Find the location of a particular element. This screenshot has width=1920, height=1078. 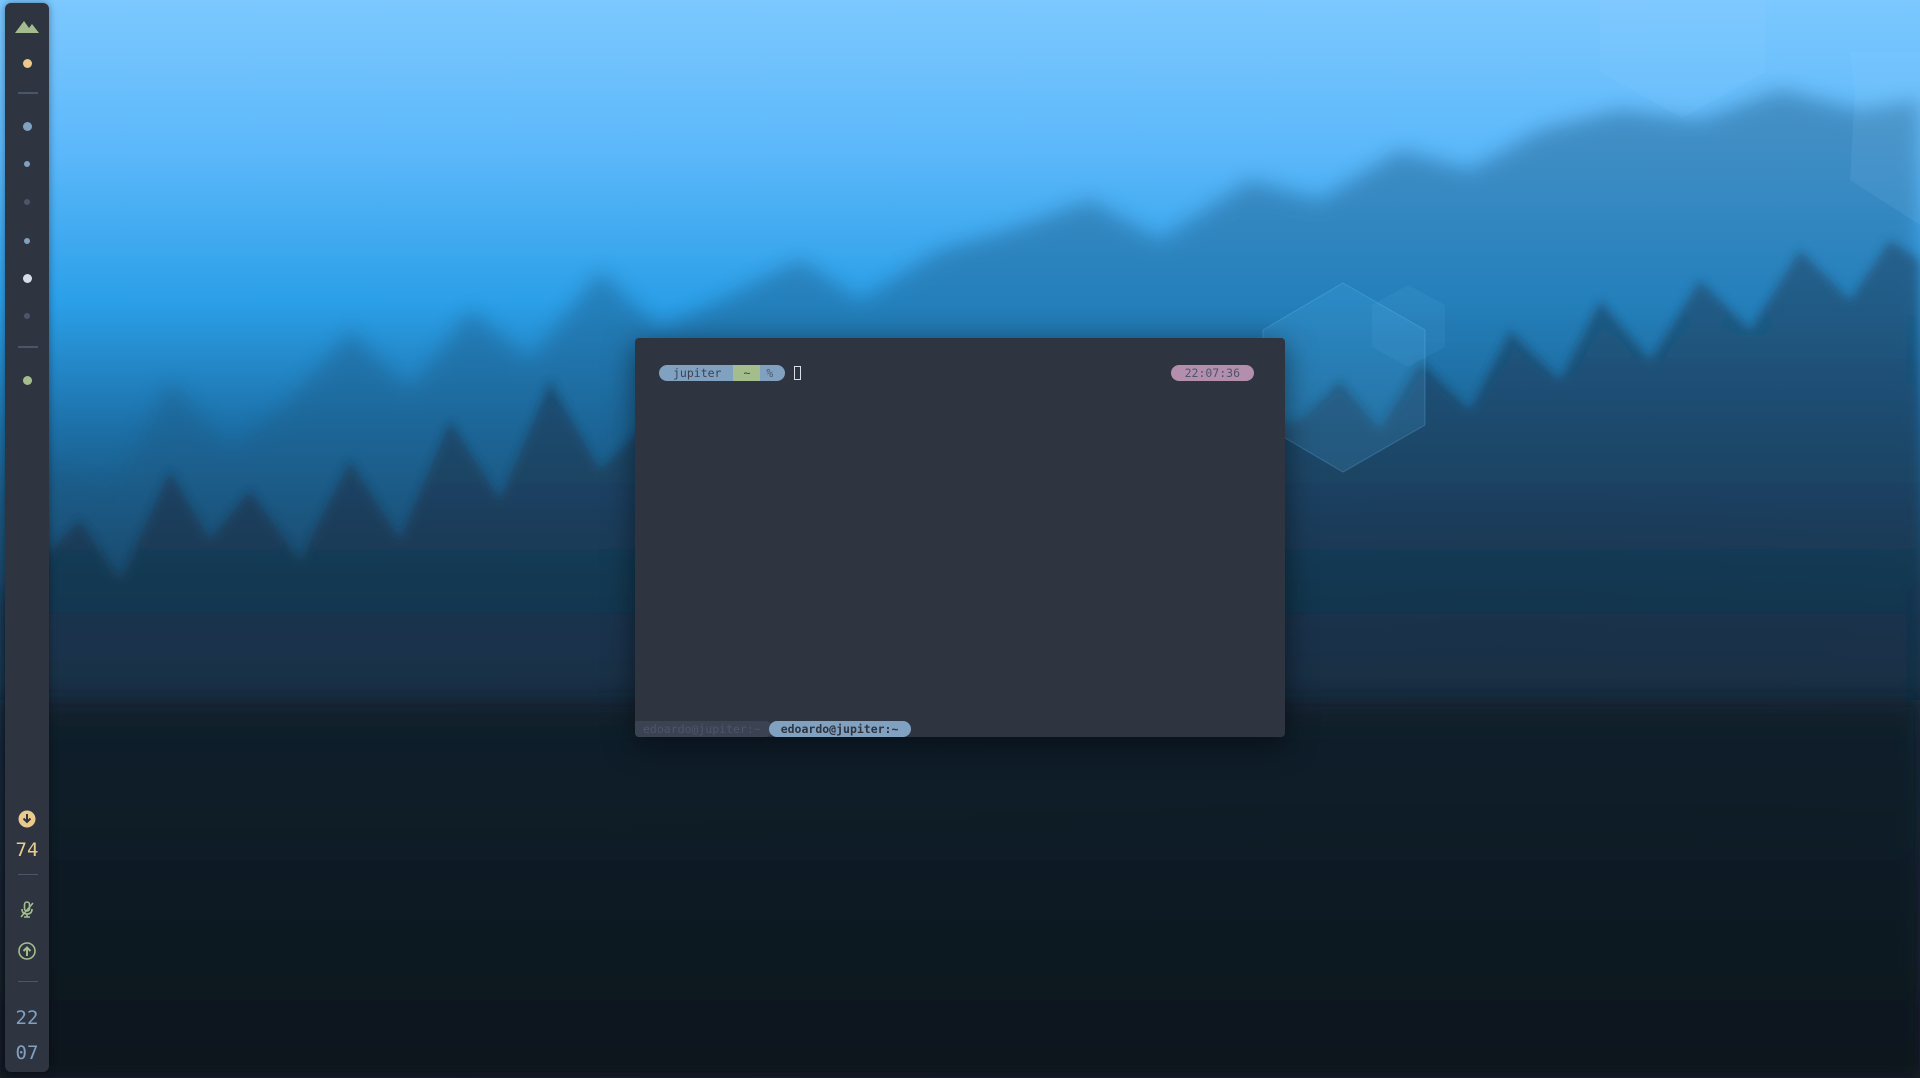

workspace-8-dot is located at coordinates (27, 380).